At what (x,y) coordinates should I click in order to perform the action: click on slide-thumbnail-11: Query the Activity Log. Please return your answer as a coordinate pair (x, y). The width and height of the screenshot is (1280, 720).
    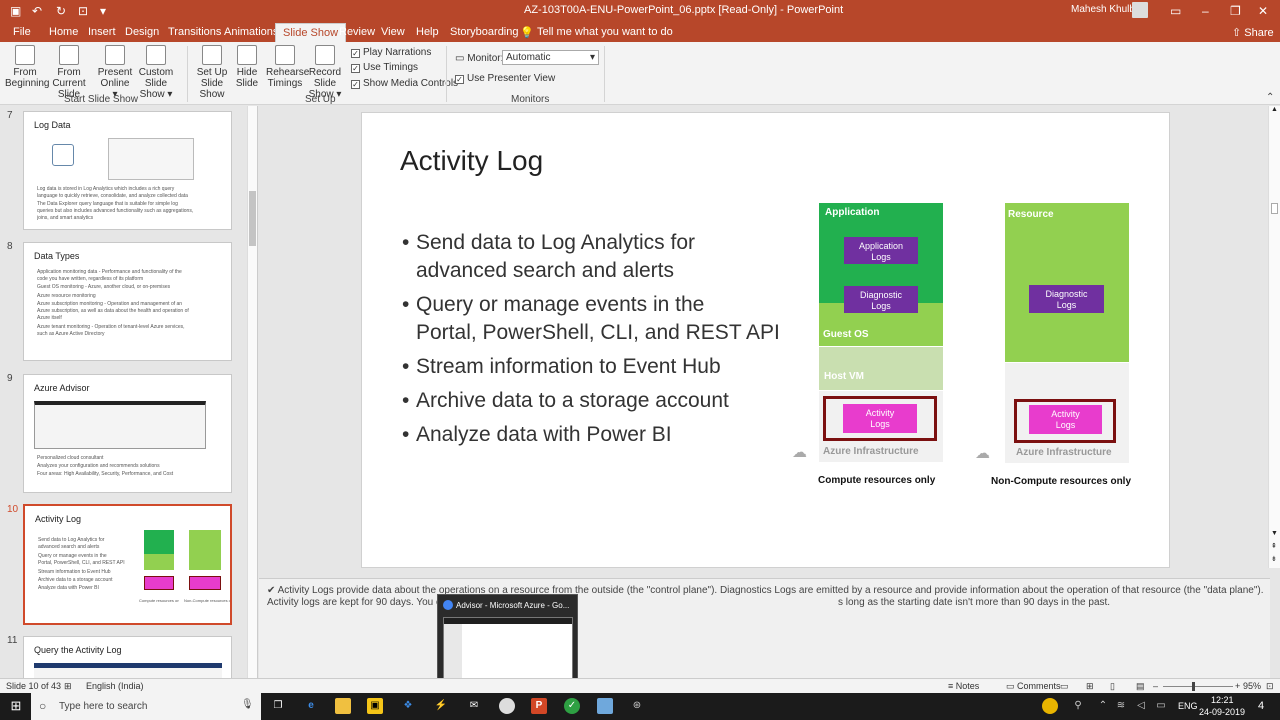
    Looking at the image, I should click on (127, 657).